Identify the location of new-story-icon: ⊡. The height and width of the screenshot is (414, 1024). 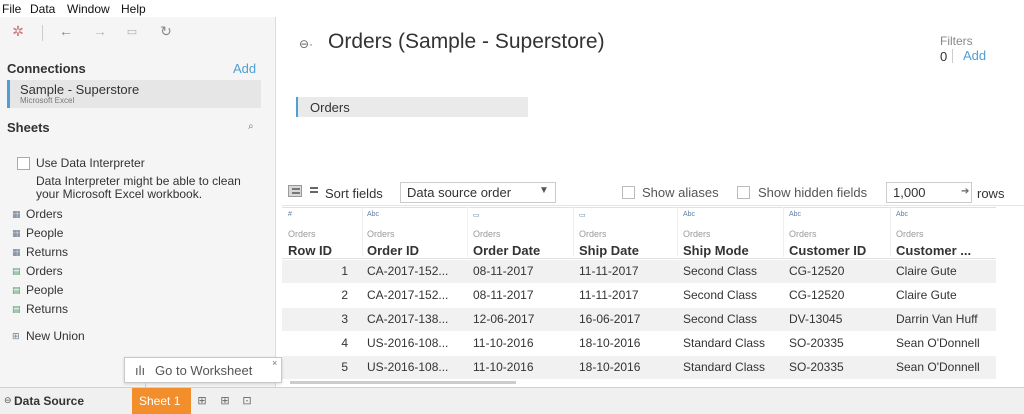
(247, 400).